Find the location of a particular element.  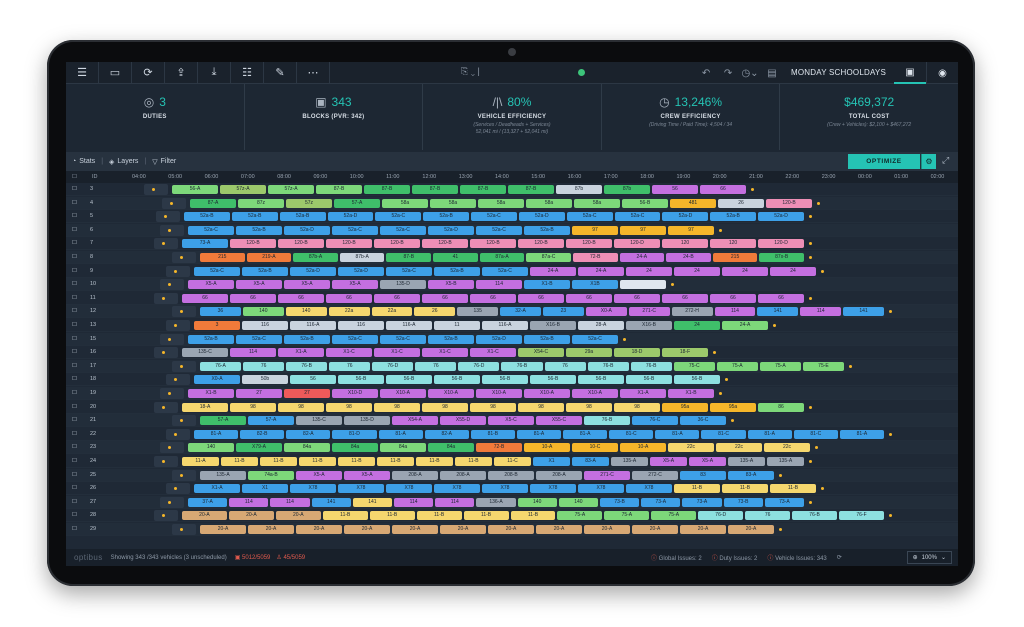

trip-block: 41 is located at coordinates (455, 257).